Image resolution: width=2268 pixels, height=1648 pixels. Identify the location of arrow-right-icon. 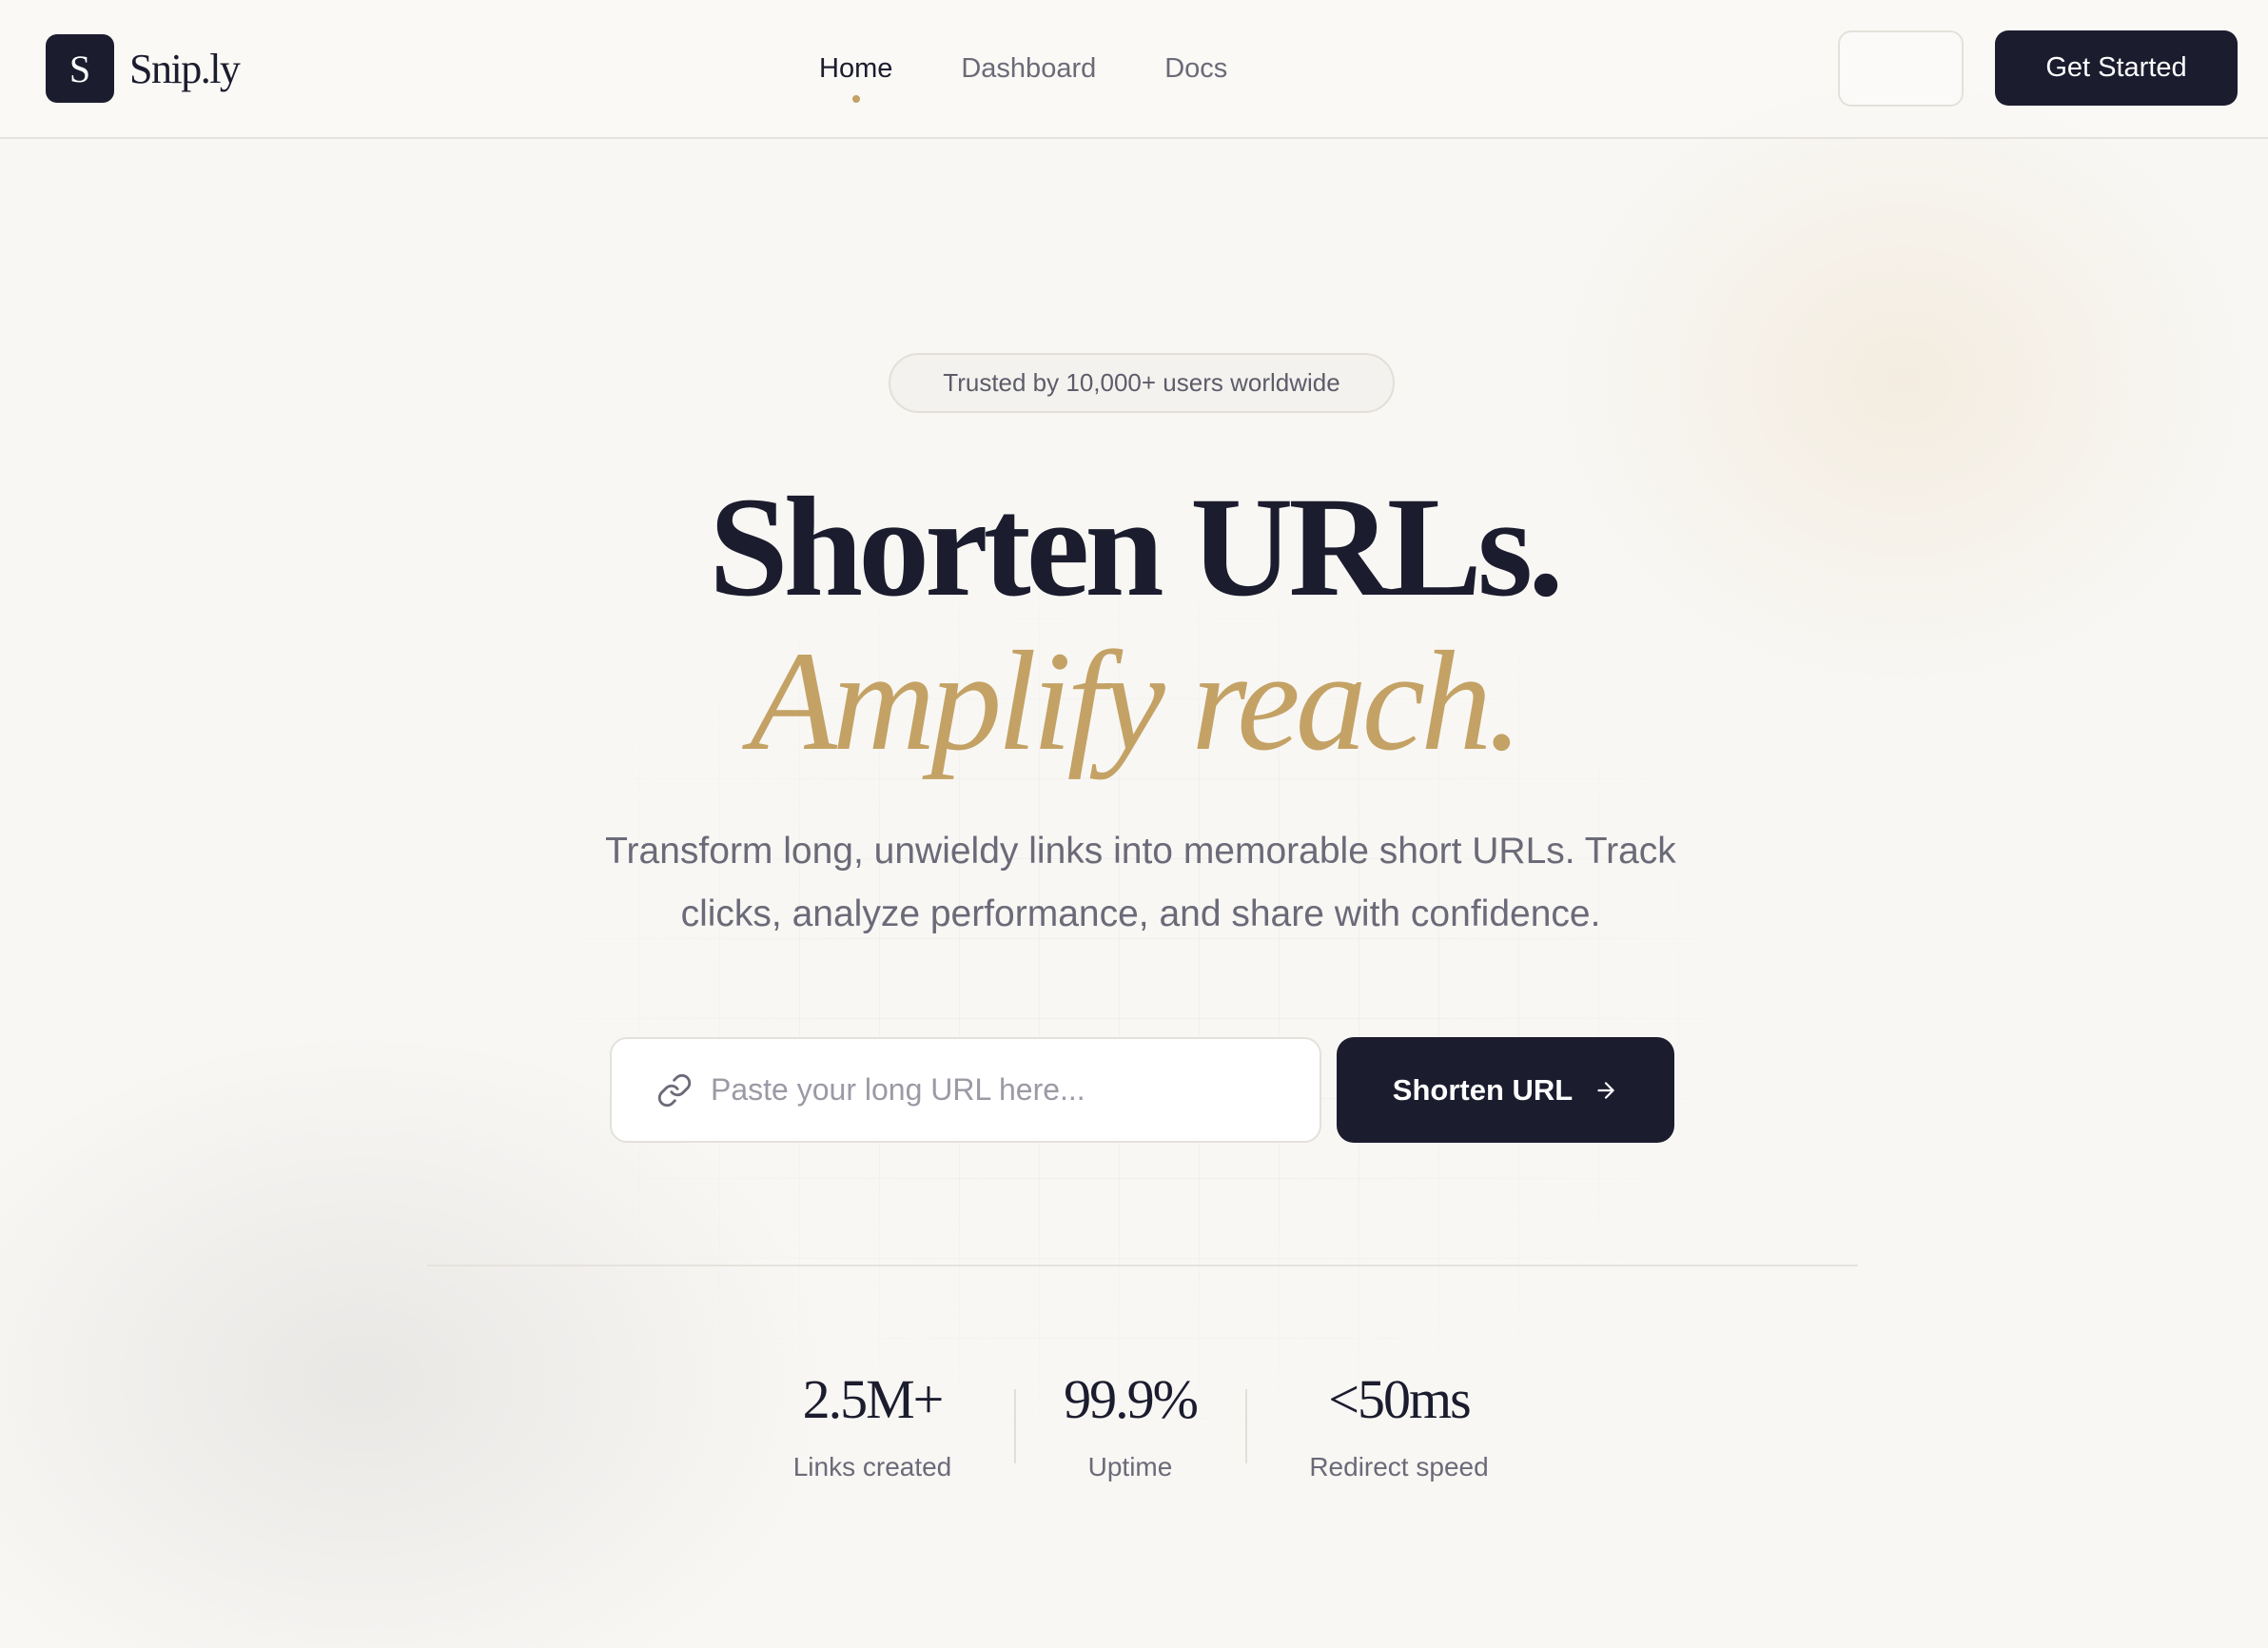
(1605, 1091).